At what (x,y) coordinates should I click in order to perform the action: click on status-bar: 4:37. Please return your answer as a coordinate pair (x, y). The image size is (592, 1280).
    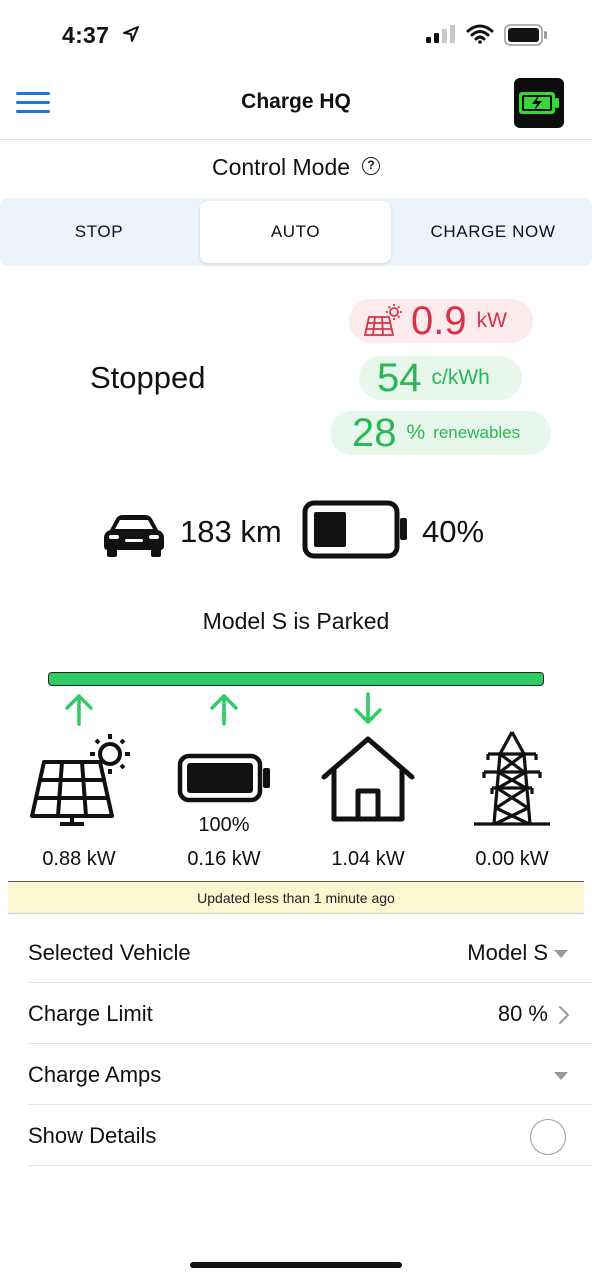
    Looking at the image, I should click on (296, 33).